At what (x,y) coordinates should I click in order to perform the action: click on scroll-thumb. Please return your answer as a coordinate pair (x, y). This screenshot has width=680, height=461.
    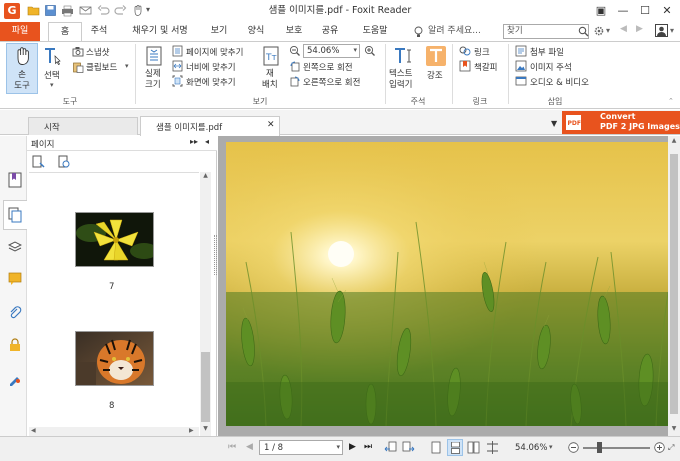
    Looking at the image, I should click on (205, 387).